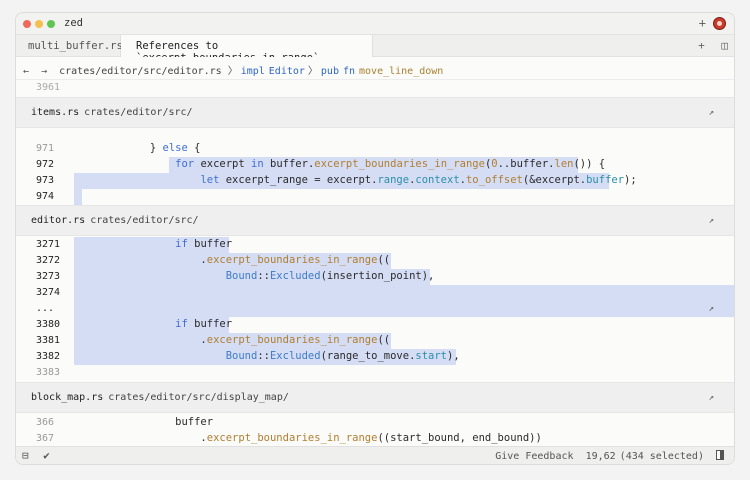 The height and width of the screenshot is (480, 750). What do you see at coordinates (48, 87) in the screenshot?
I see `line-number: 3961` at bounding box center [48, 87].